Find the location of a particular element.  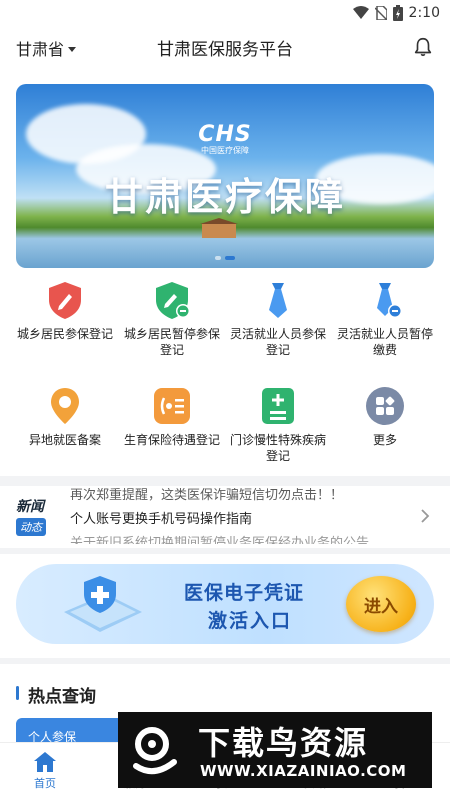

enter-button: 进入 is located at coordinates (381, 604).